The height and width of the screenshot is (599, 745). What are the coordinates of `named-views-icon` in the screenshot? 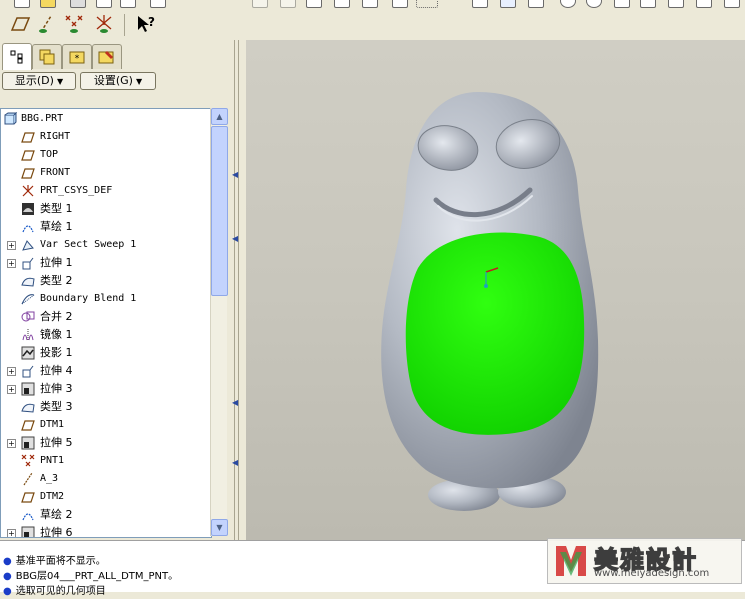 It's located at (648, 4).